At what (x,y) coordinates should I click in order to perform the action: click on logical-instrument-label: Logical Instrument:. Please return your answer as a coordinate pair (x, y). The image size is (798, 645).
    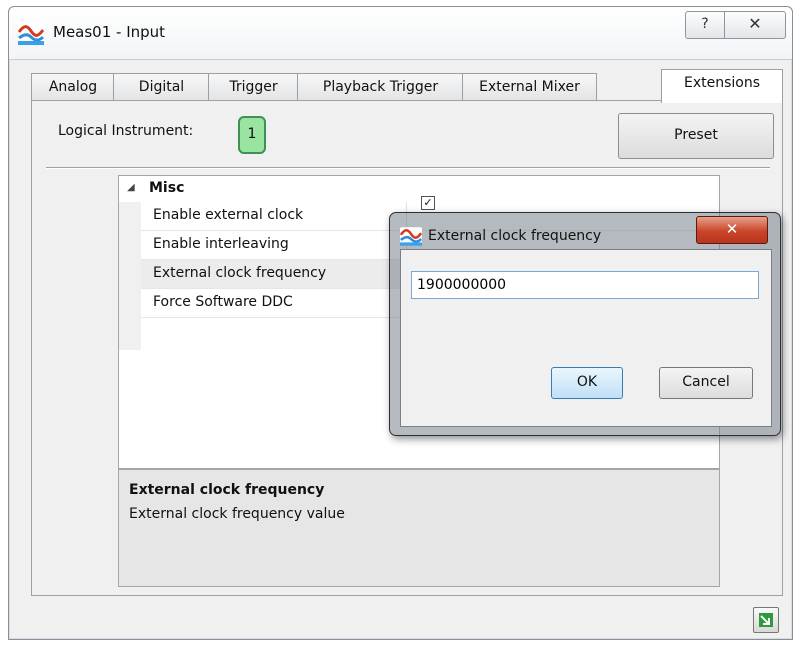
    Looking at the image, I should click on (126, 131).